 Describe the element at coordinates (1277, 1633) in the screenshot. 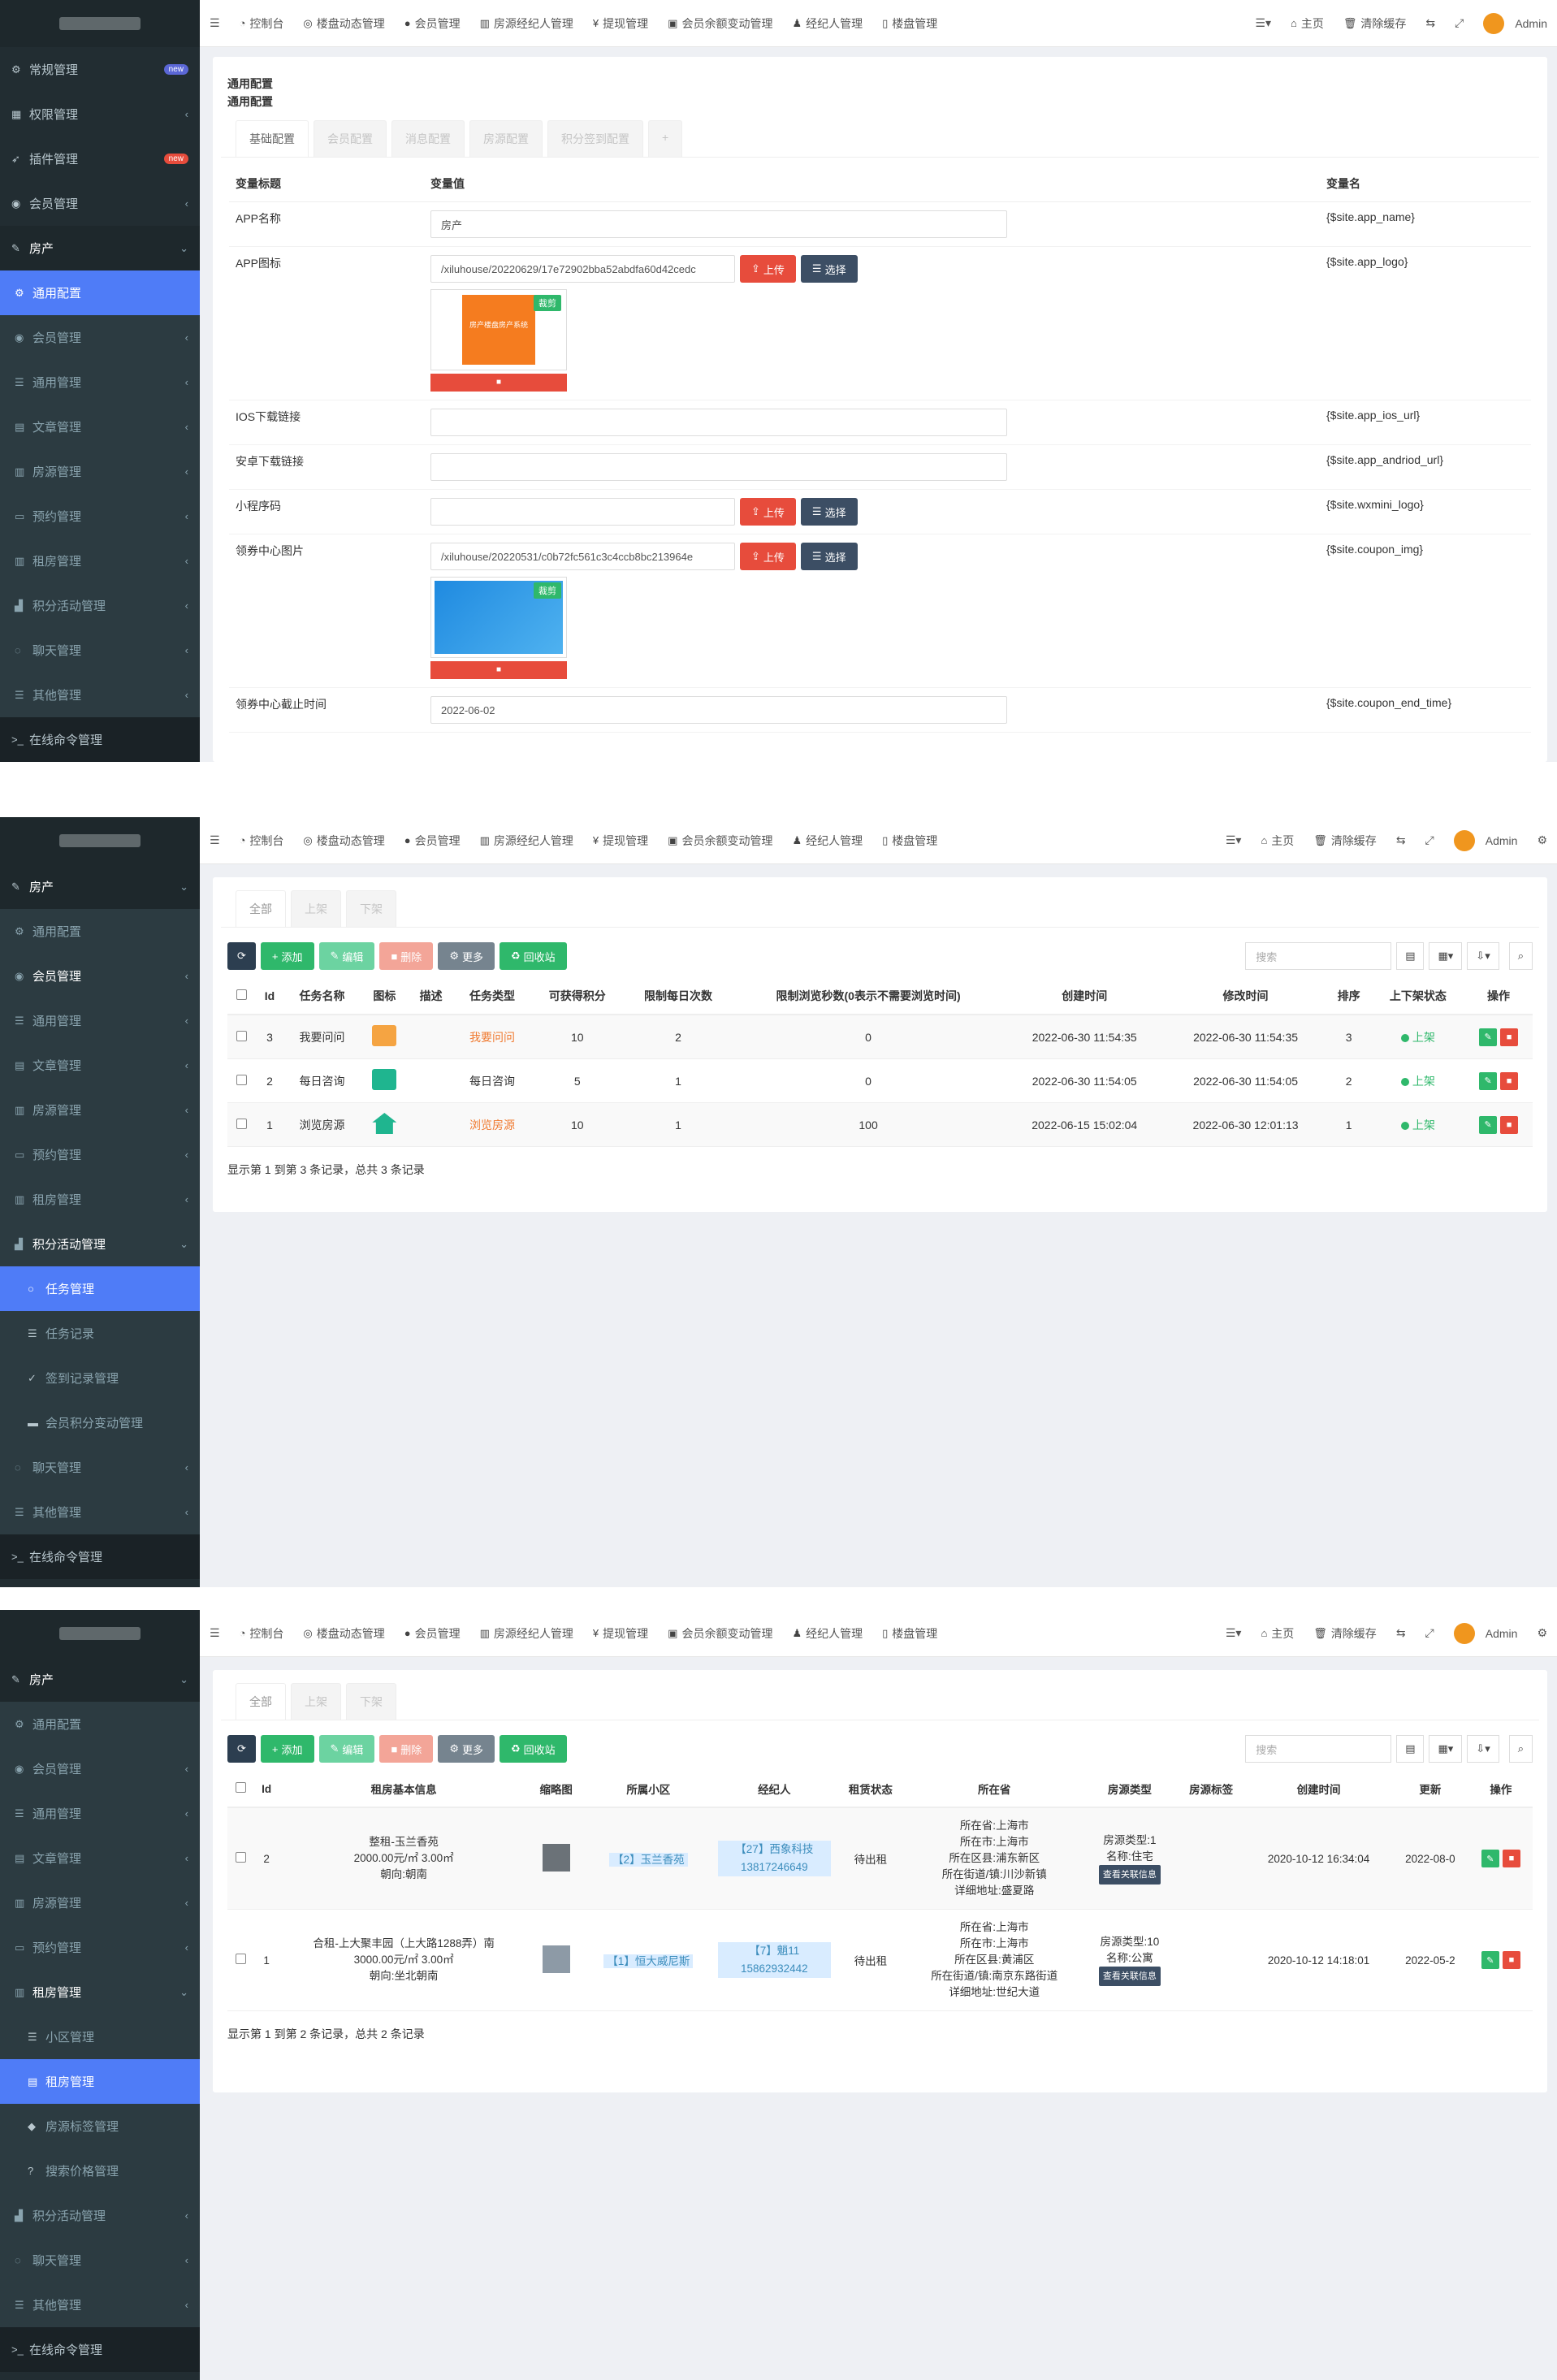

I see `nav-home: ⌂ 主页` at that location.